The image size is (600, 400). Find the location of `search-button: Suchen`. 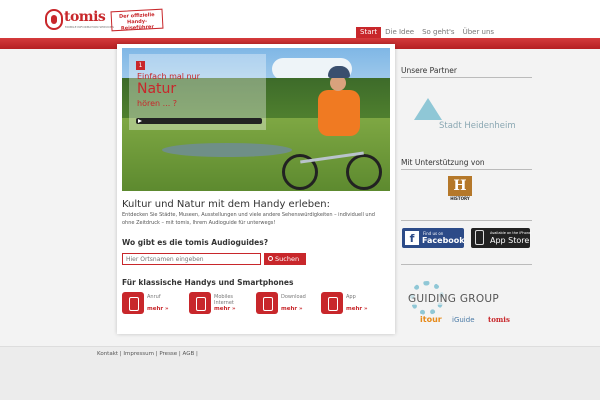

search-button: Suchen is located at coordinates (285, 259).